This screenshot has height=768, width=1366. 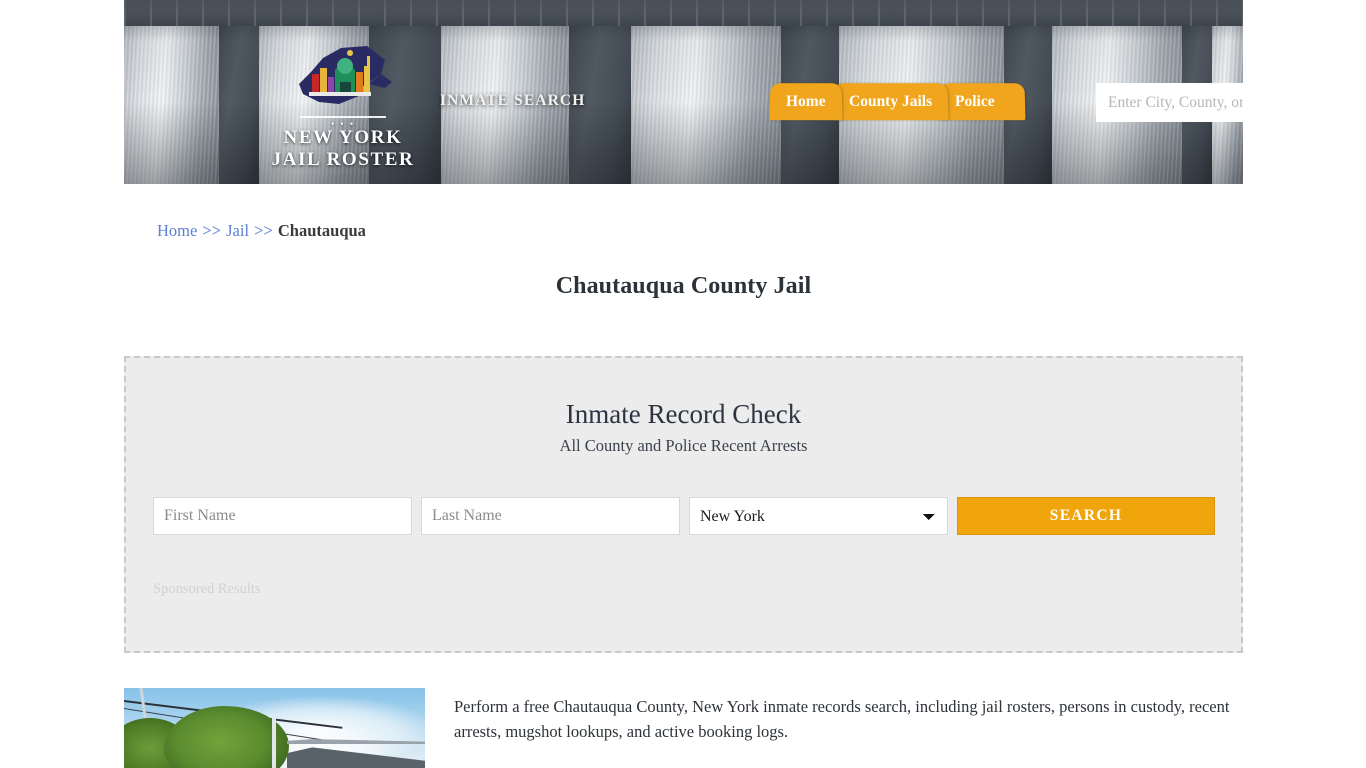 I want to click on nav-item-home: Home, so click(x=805, y=102).